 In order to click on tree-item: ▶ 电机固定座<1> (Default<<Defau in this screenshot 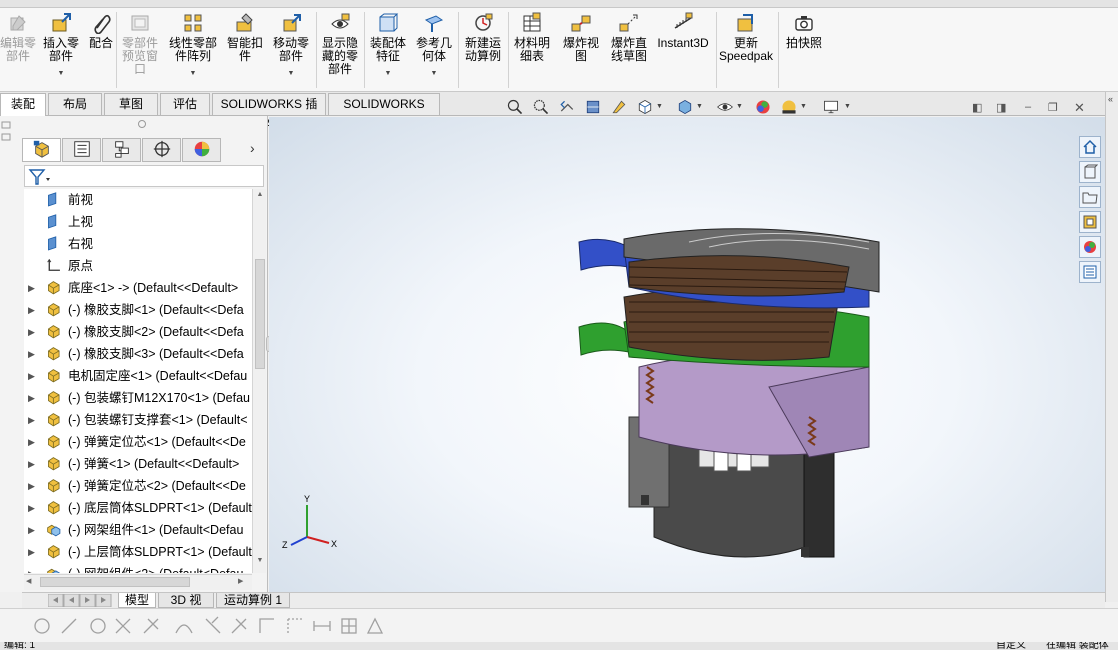, I will do `click(138, 376)`.